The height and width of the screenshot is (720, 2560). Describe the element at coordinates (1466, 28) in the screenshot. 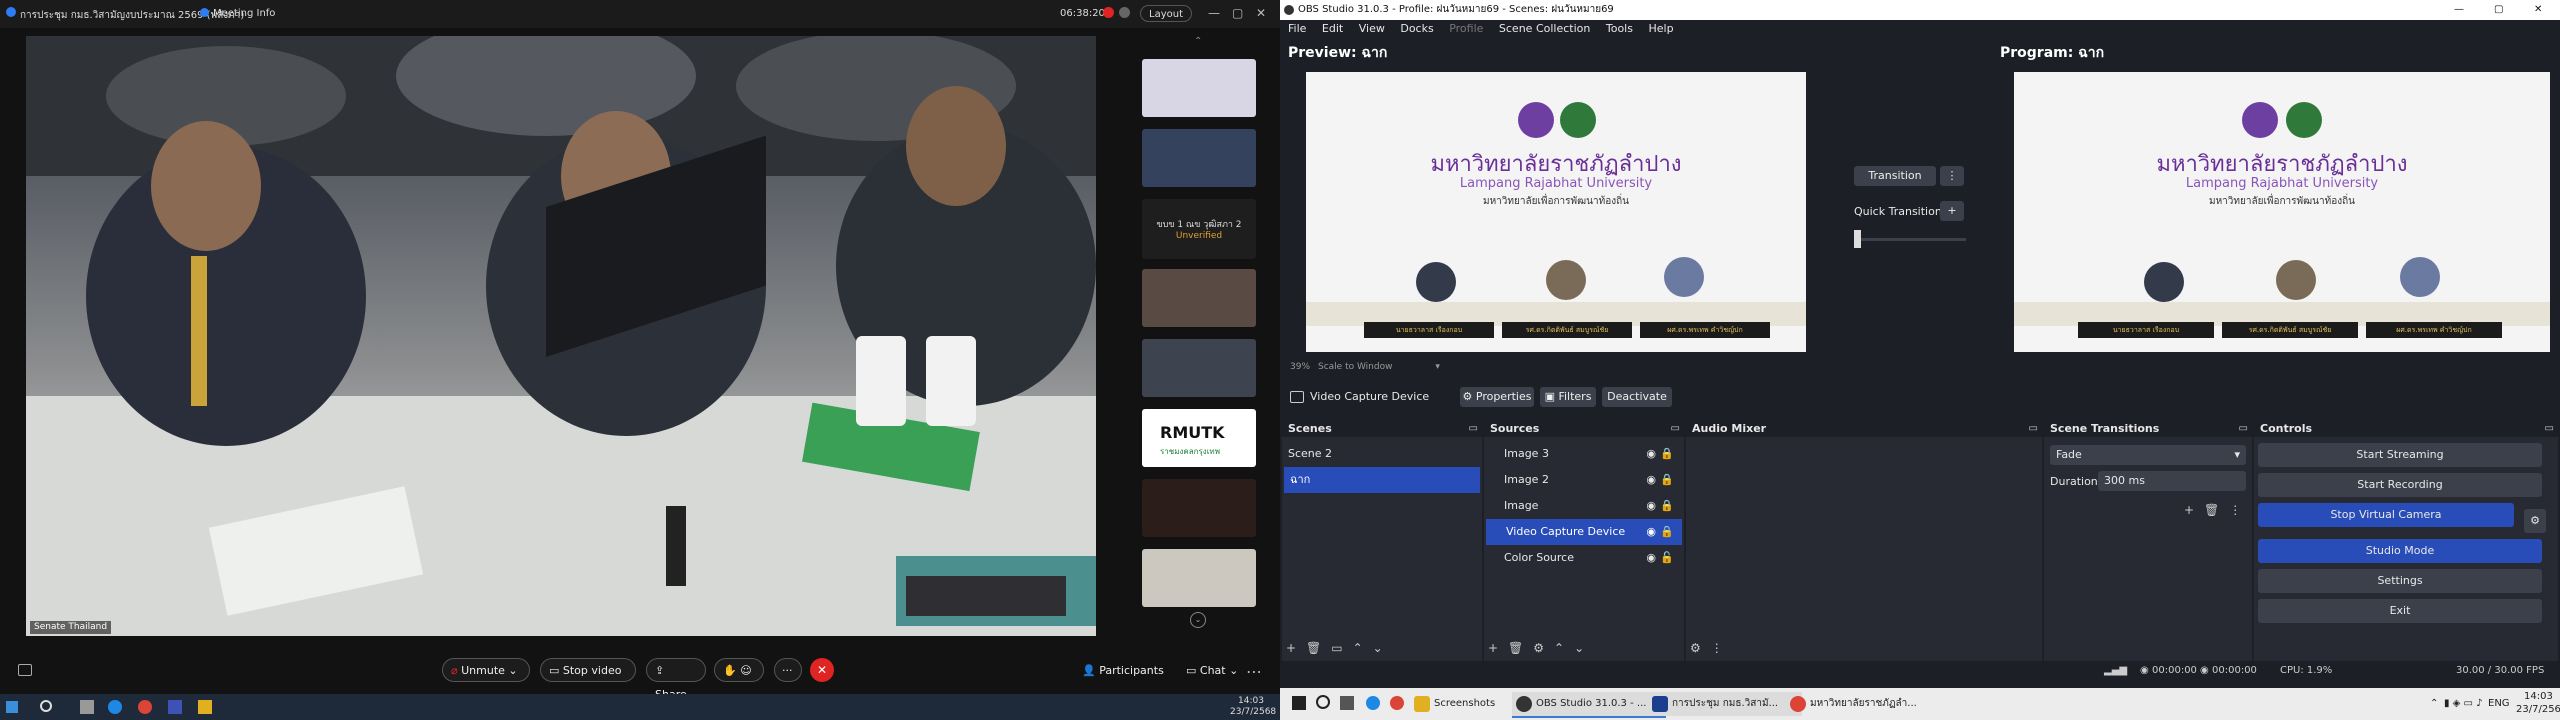

I see `menu-profile: Profile` at that location.